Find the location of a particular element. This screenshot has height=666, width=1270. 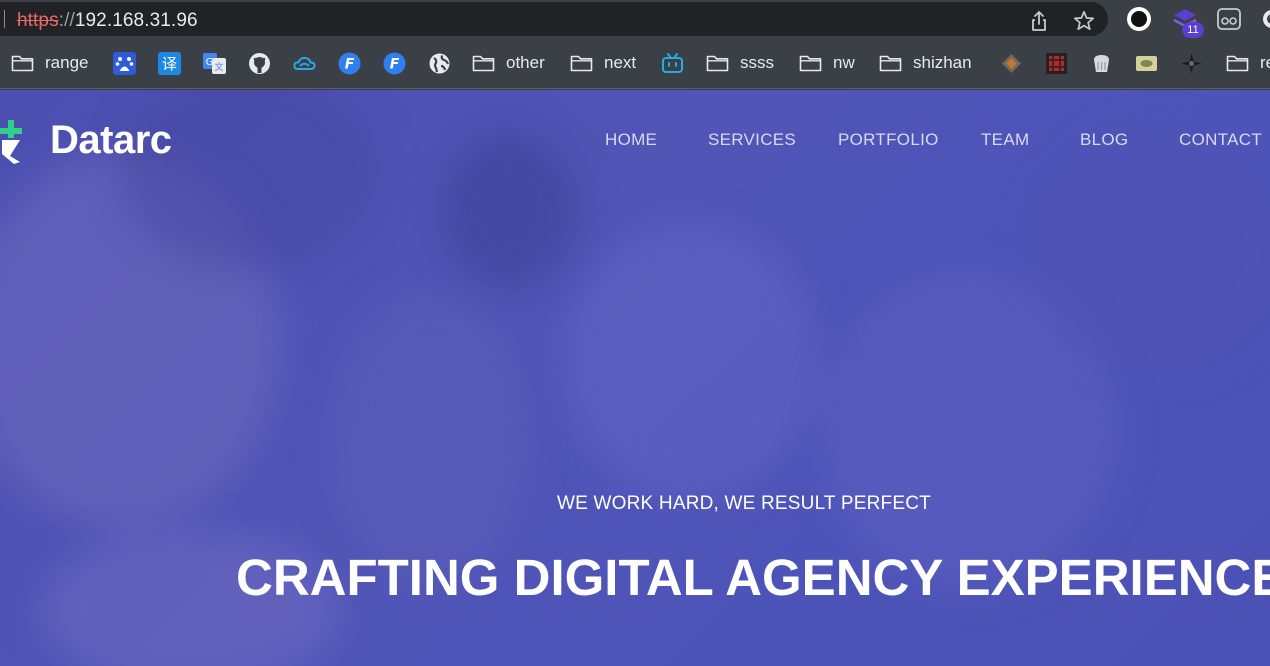

bookmark-folder-nw: nw is located at coordinates (827, 63).